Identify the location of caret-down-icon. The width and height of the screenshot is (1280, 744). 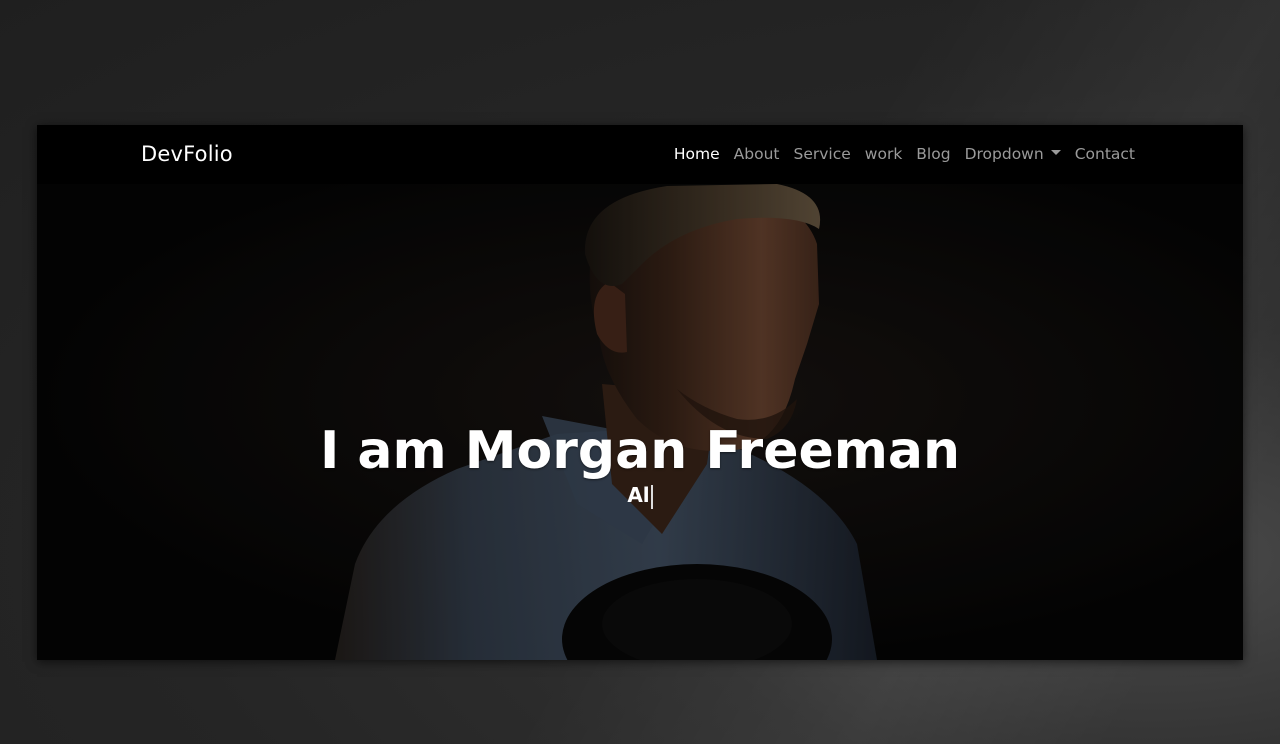
(1055, 152).